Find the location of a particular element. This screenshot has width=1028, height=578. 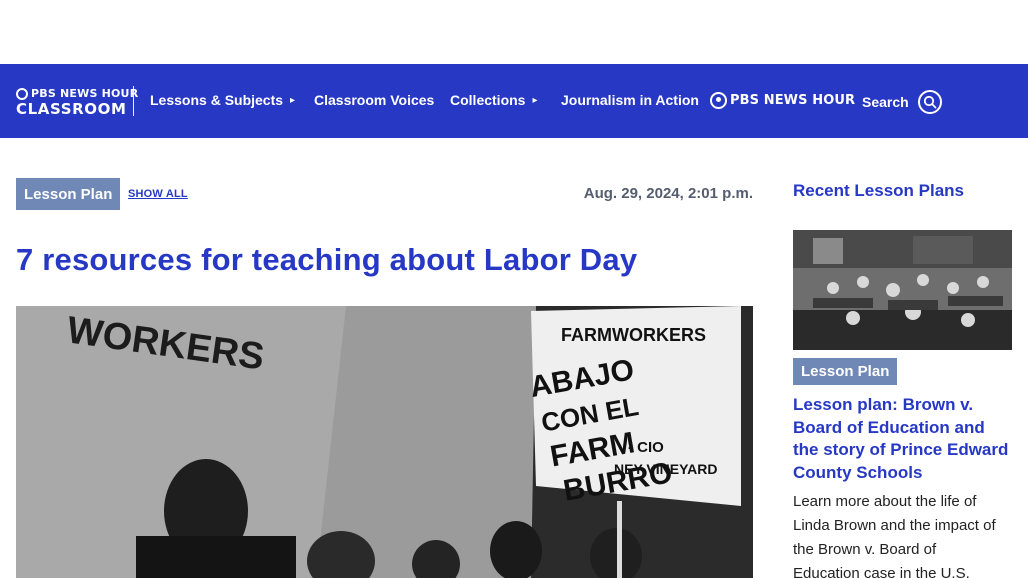

article-title: 7 resources for teaching about Labor Day is located at coordinates (327, 259).